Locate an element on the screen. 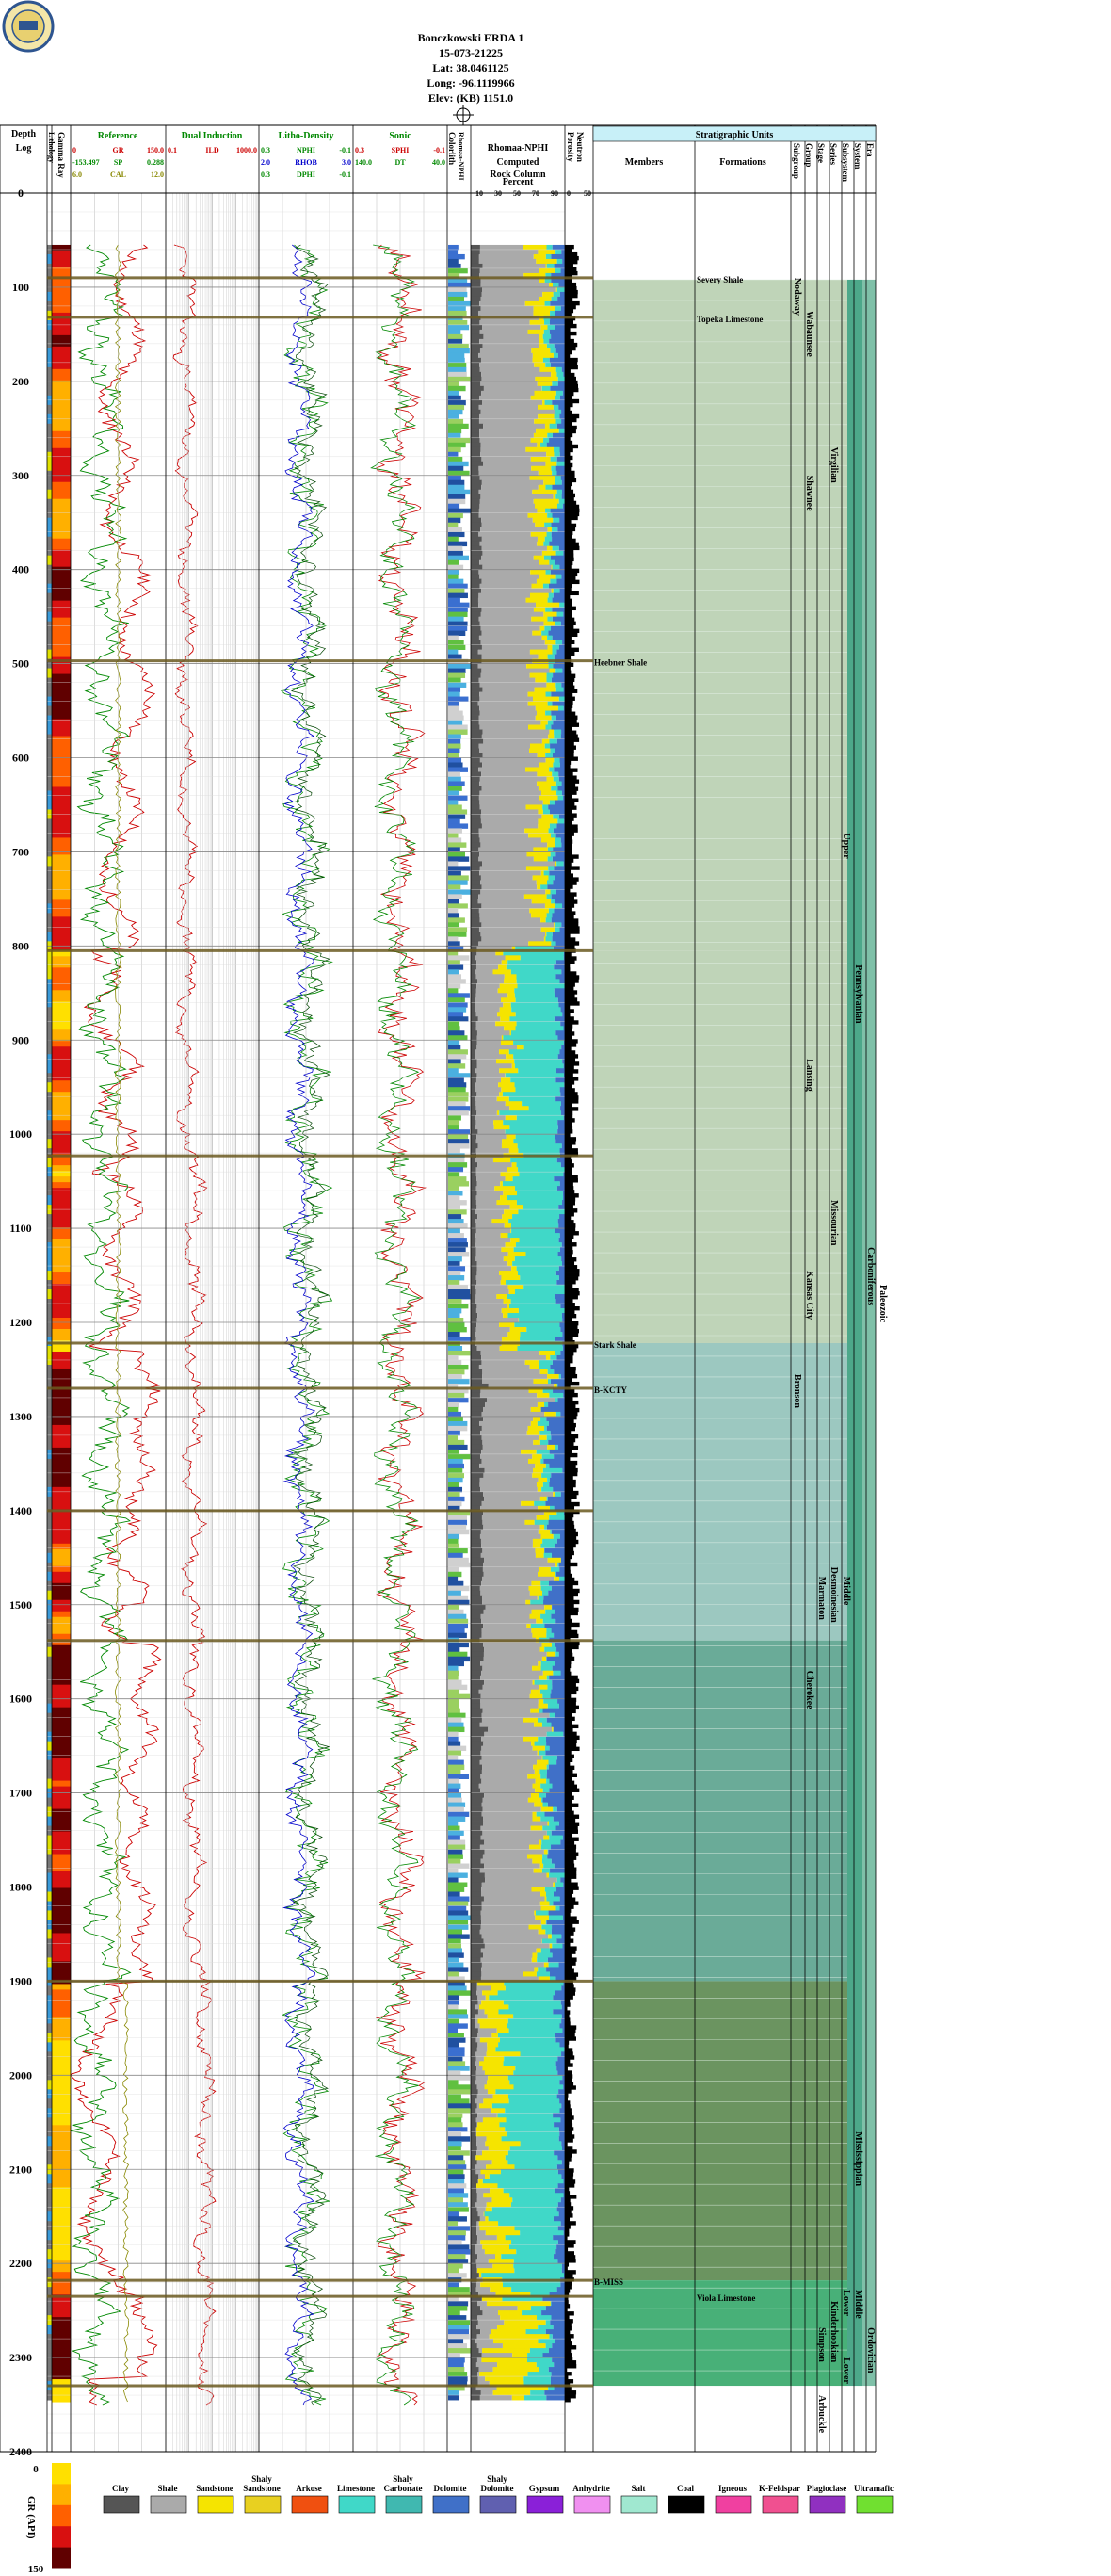 This screenshot has width=1111, height=2576. strat-unit-label: Simpson is located at coordinates (821, 2344).